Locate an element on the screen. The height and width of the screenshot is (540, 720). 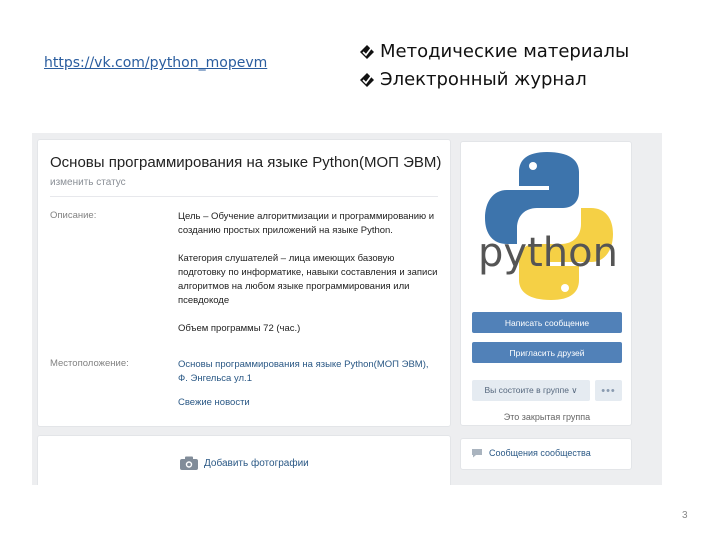
add-photo-button: Добавить фотографии is located at coordinates (244, 463).